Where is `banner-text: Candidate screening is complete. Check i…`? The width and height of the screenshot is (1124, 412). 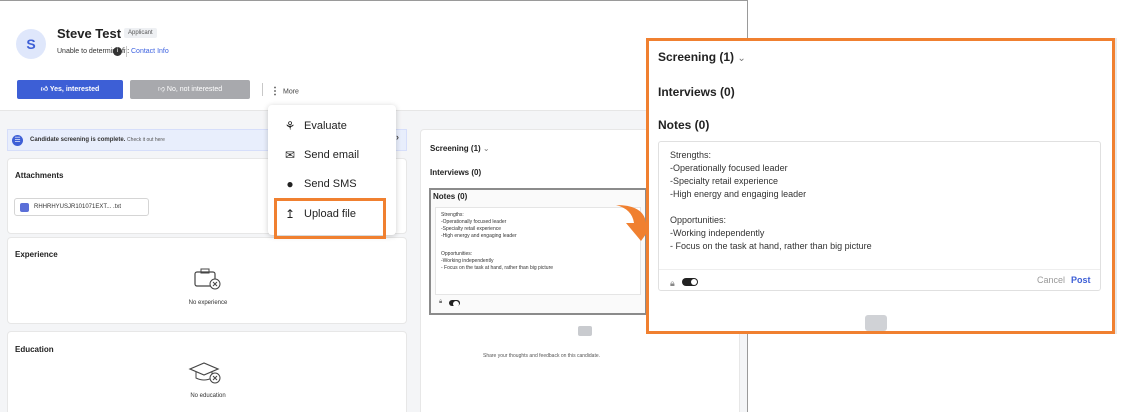 banner-text: Candidate screening is complete. Check i… is located at coordinates (97, 140).